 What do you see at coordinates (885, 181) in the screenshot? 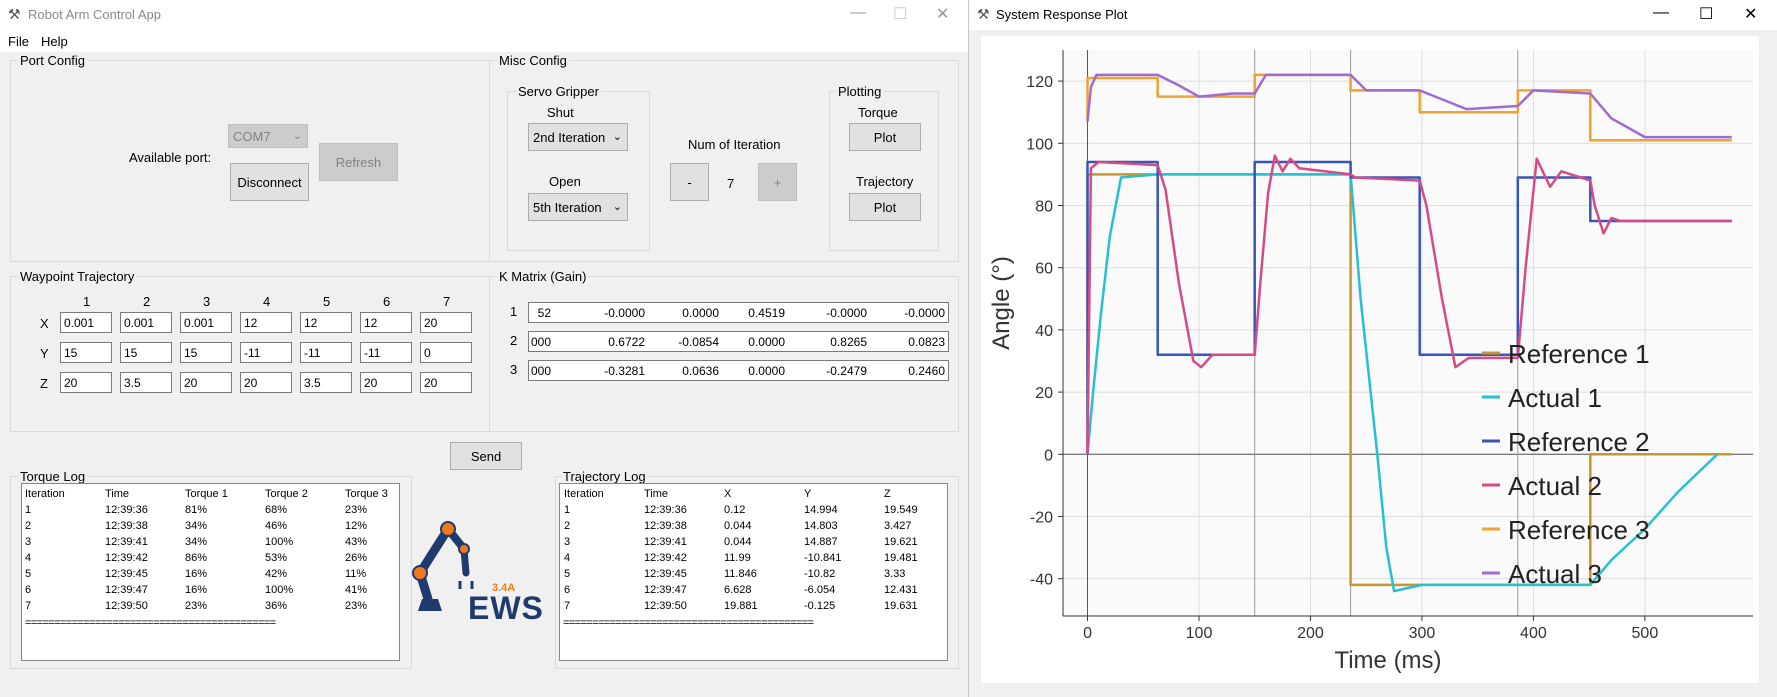
I see `trajectory-plot-label: Trajectory` at bounding box center [885, 181].